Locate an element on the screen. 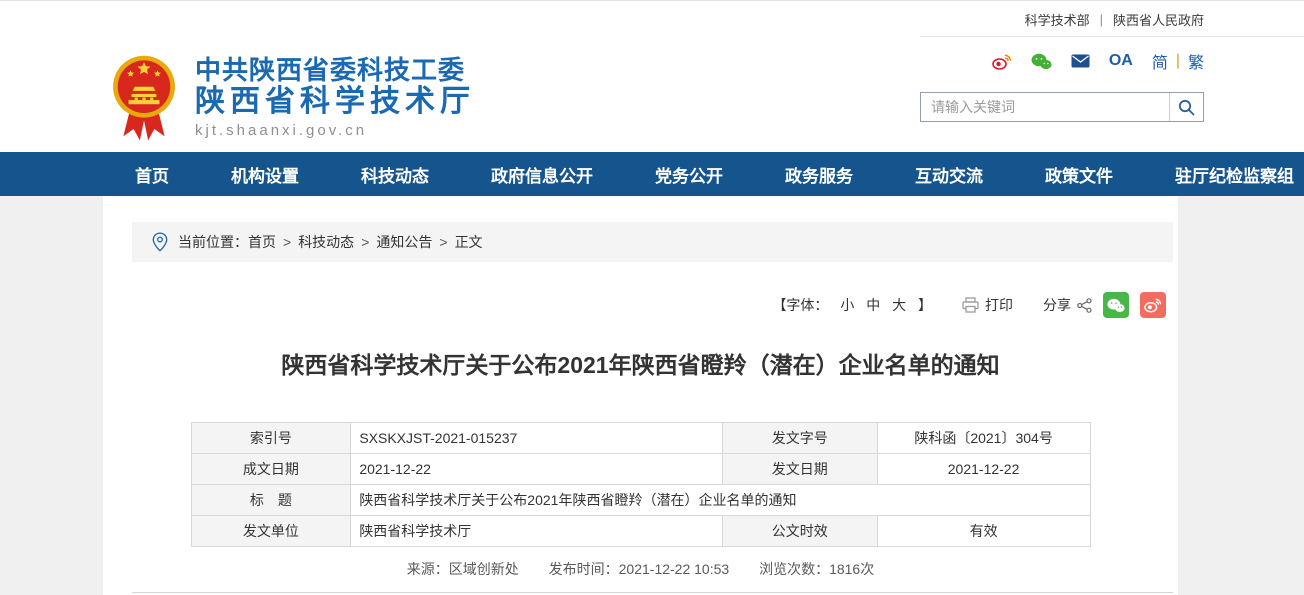 The image size is (1304, 595). language-toggle: 简 | 繁 is located at coordinates (1178, 61).